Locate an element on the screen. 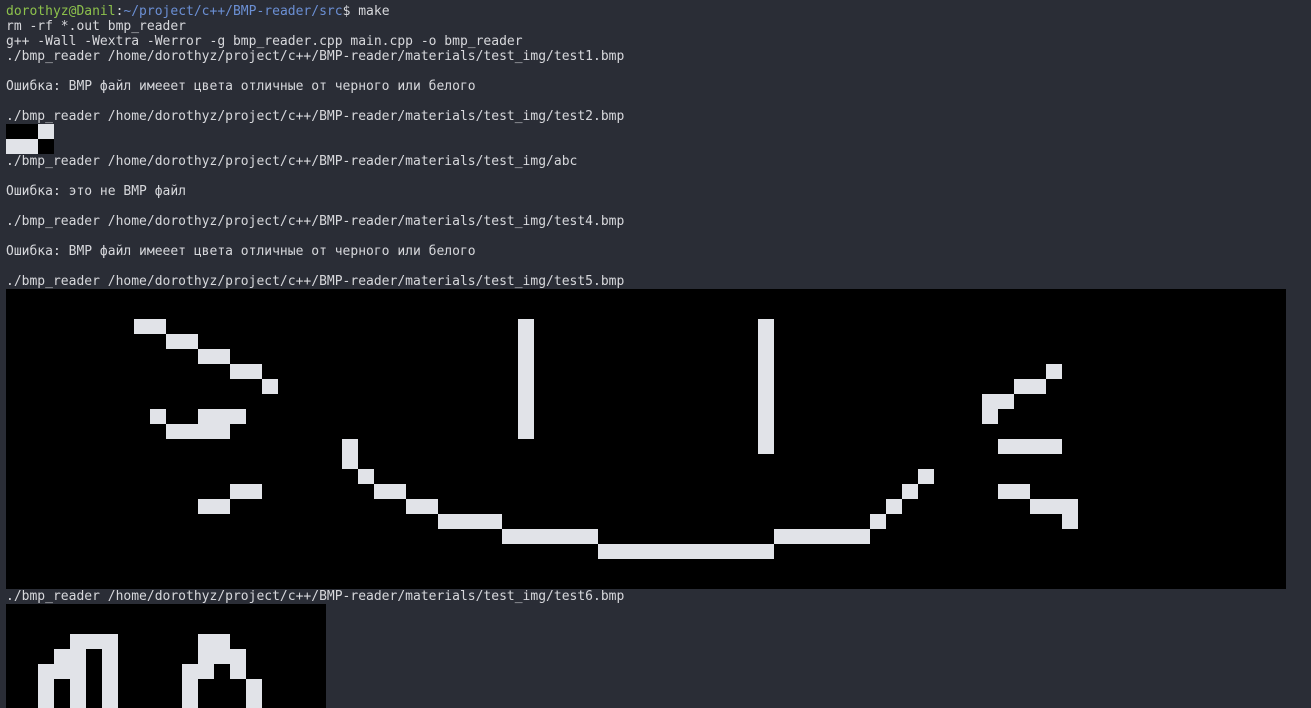 The width and height of the screenshot is (1311, 708). command-text: make is located at coordinates (374, 11).